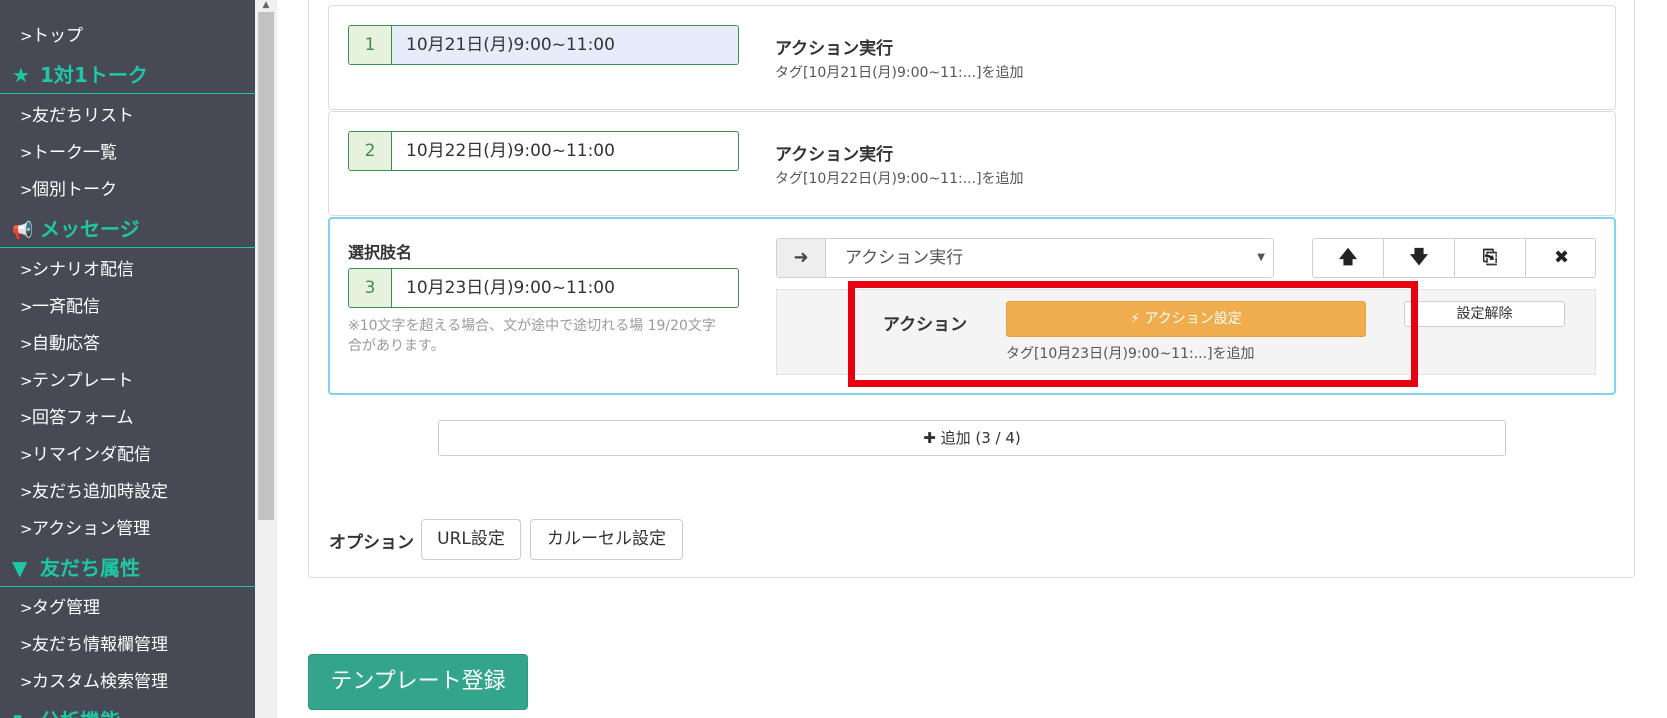 This screenshot has height=718, width=1667. I want to click on choice-number: 1, so click(370, 45).